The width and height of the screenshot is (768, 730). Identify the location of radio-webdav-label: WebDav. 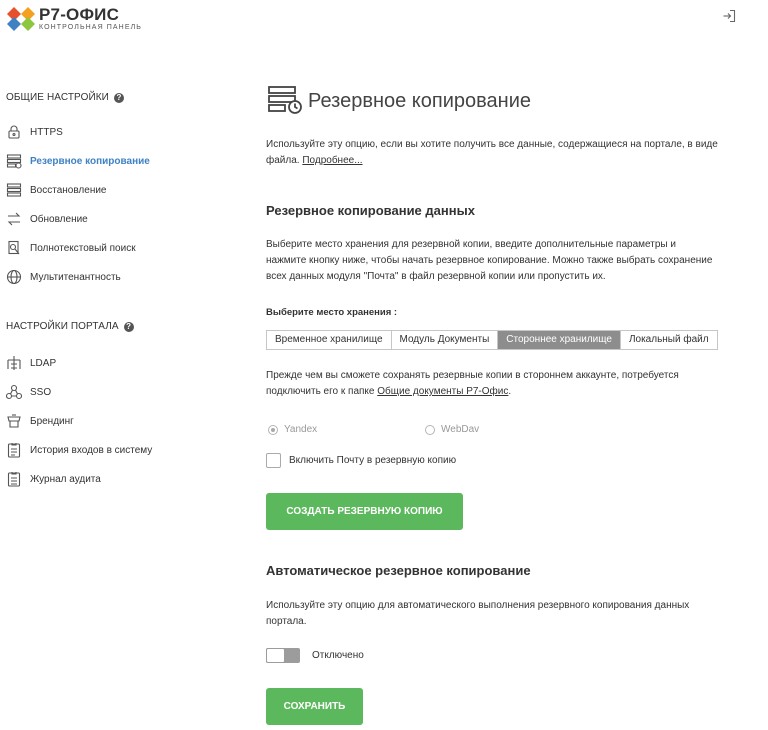
(460, 429).